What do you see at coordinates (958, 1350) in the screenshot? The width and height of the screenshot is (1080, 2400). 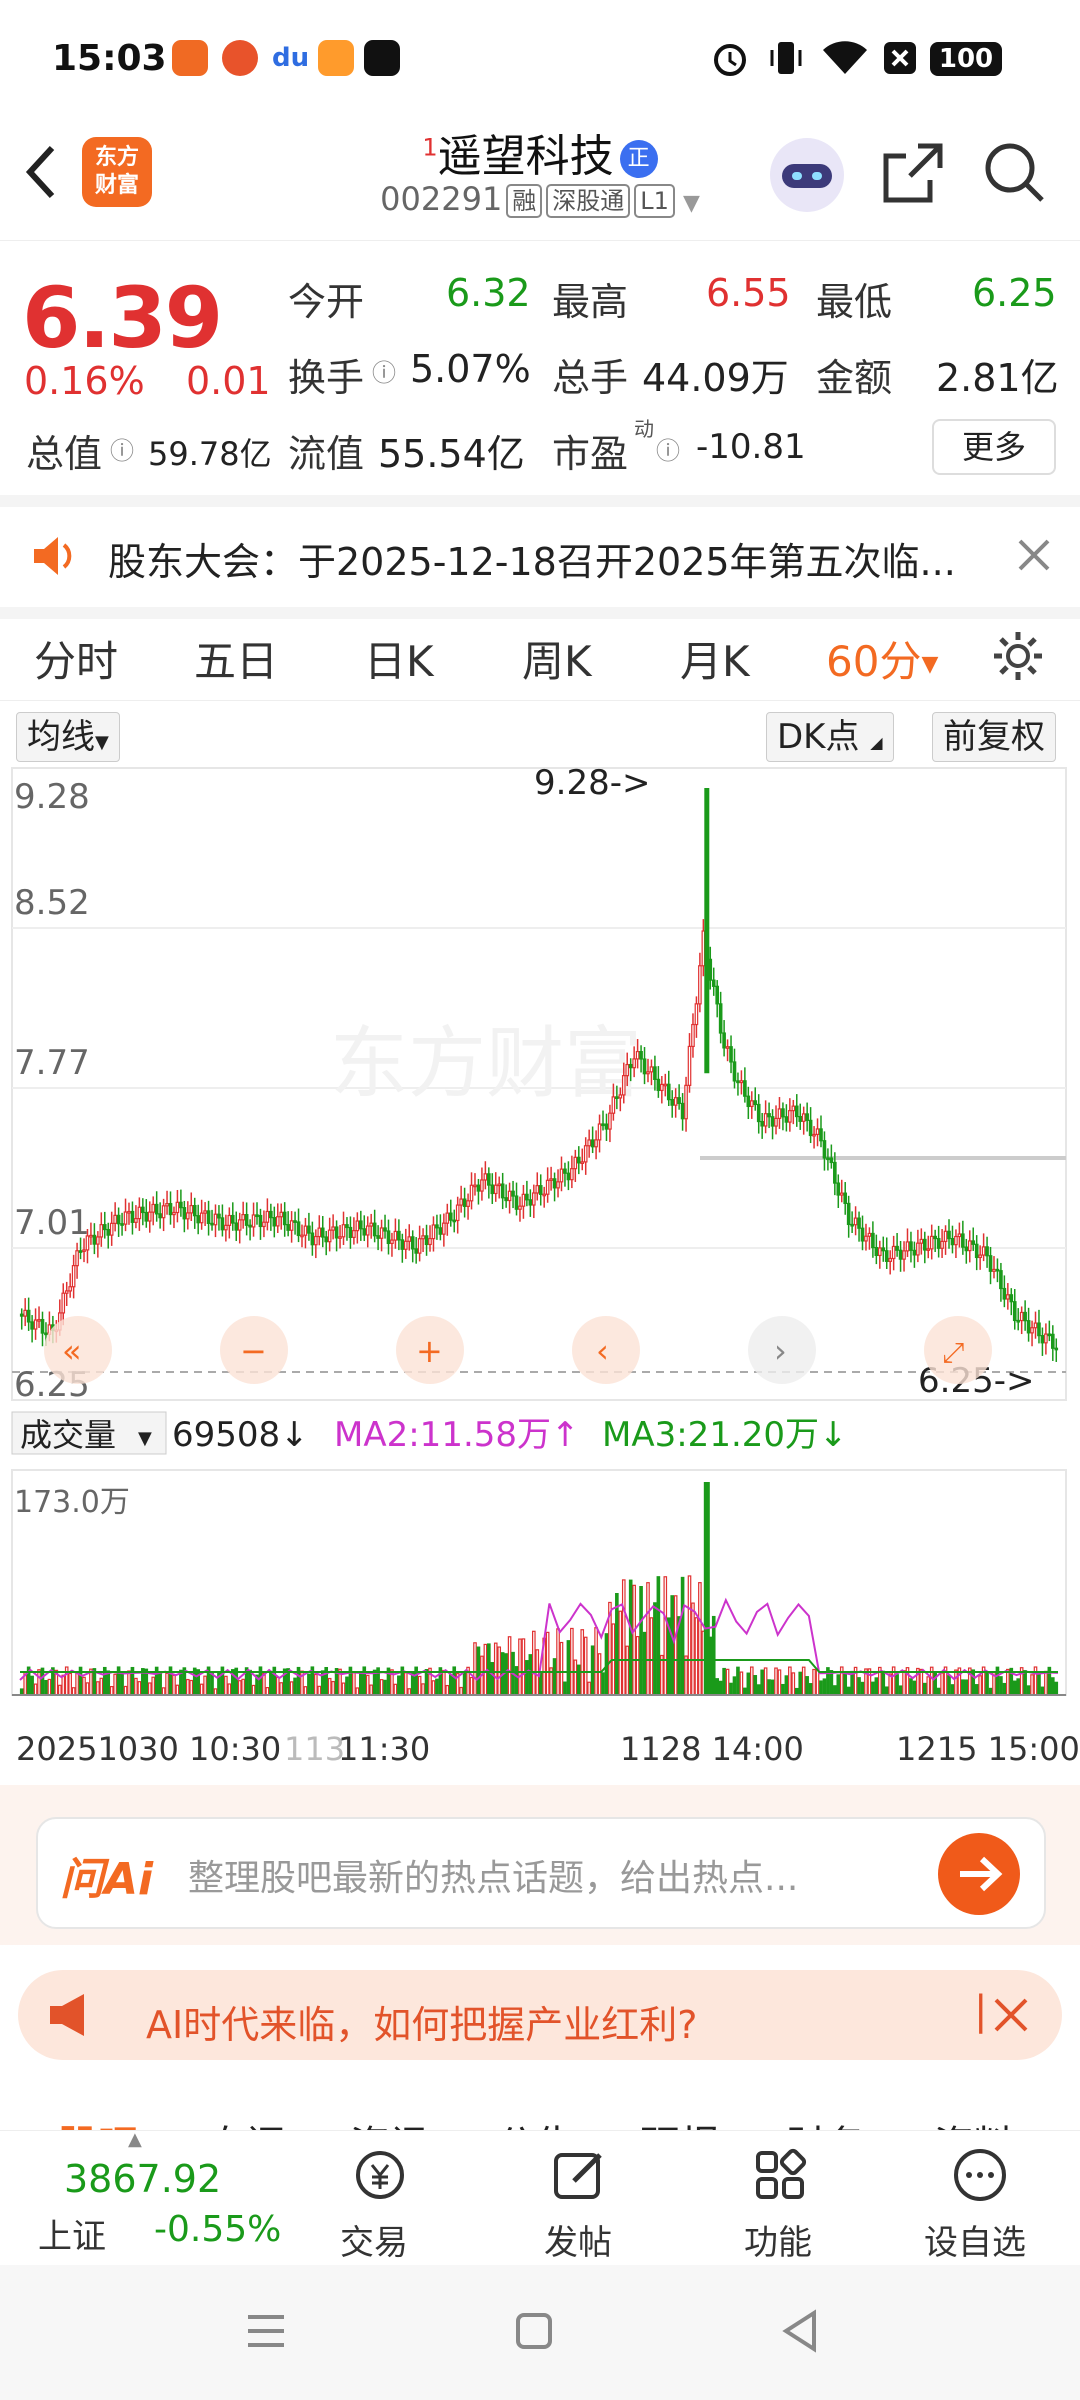 I see `fullscreen-button: ⤢` at bounding box center [958, 1350].